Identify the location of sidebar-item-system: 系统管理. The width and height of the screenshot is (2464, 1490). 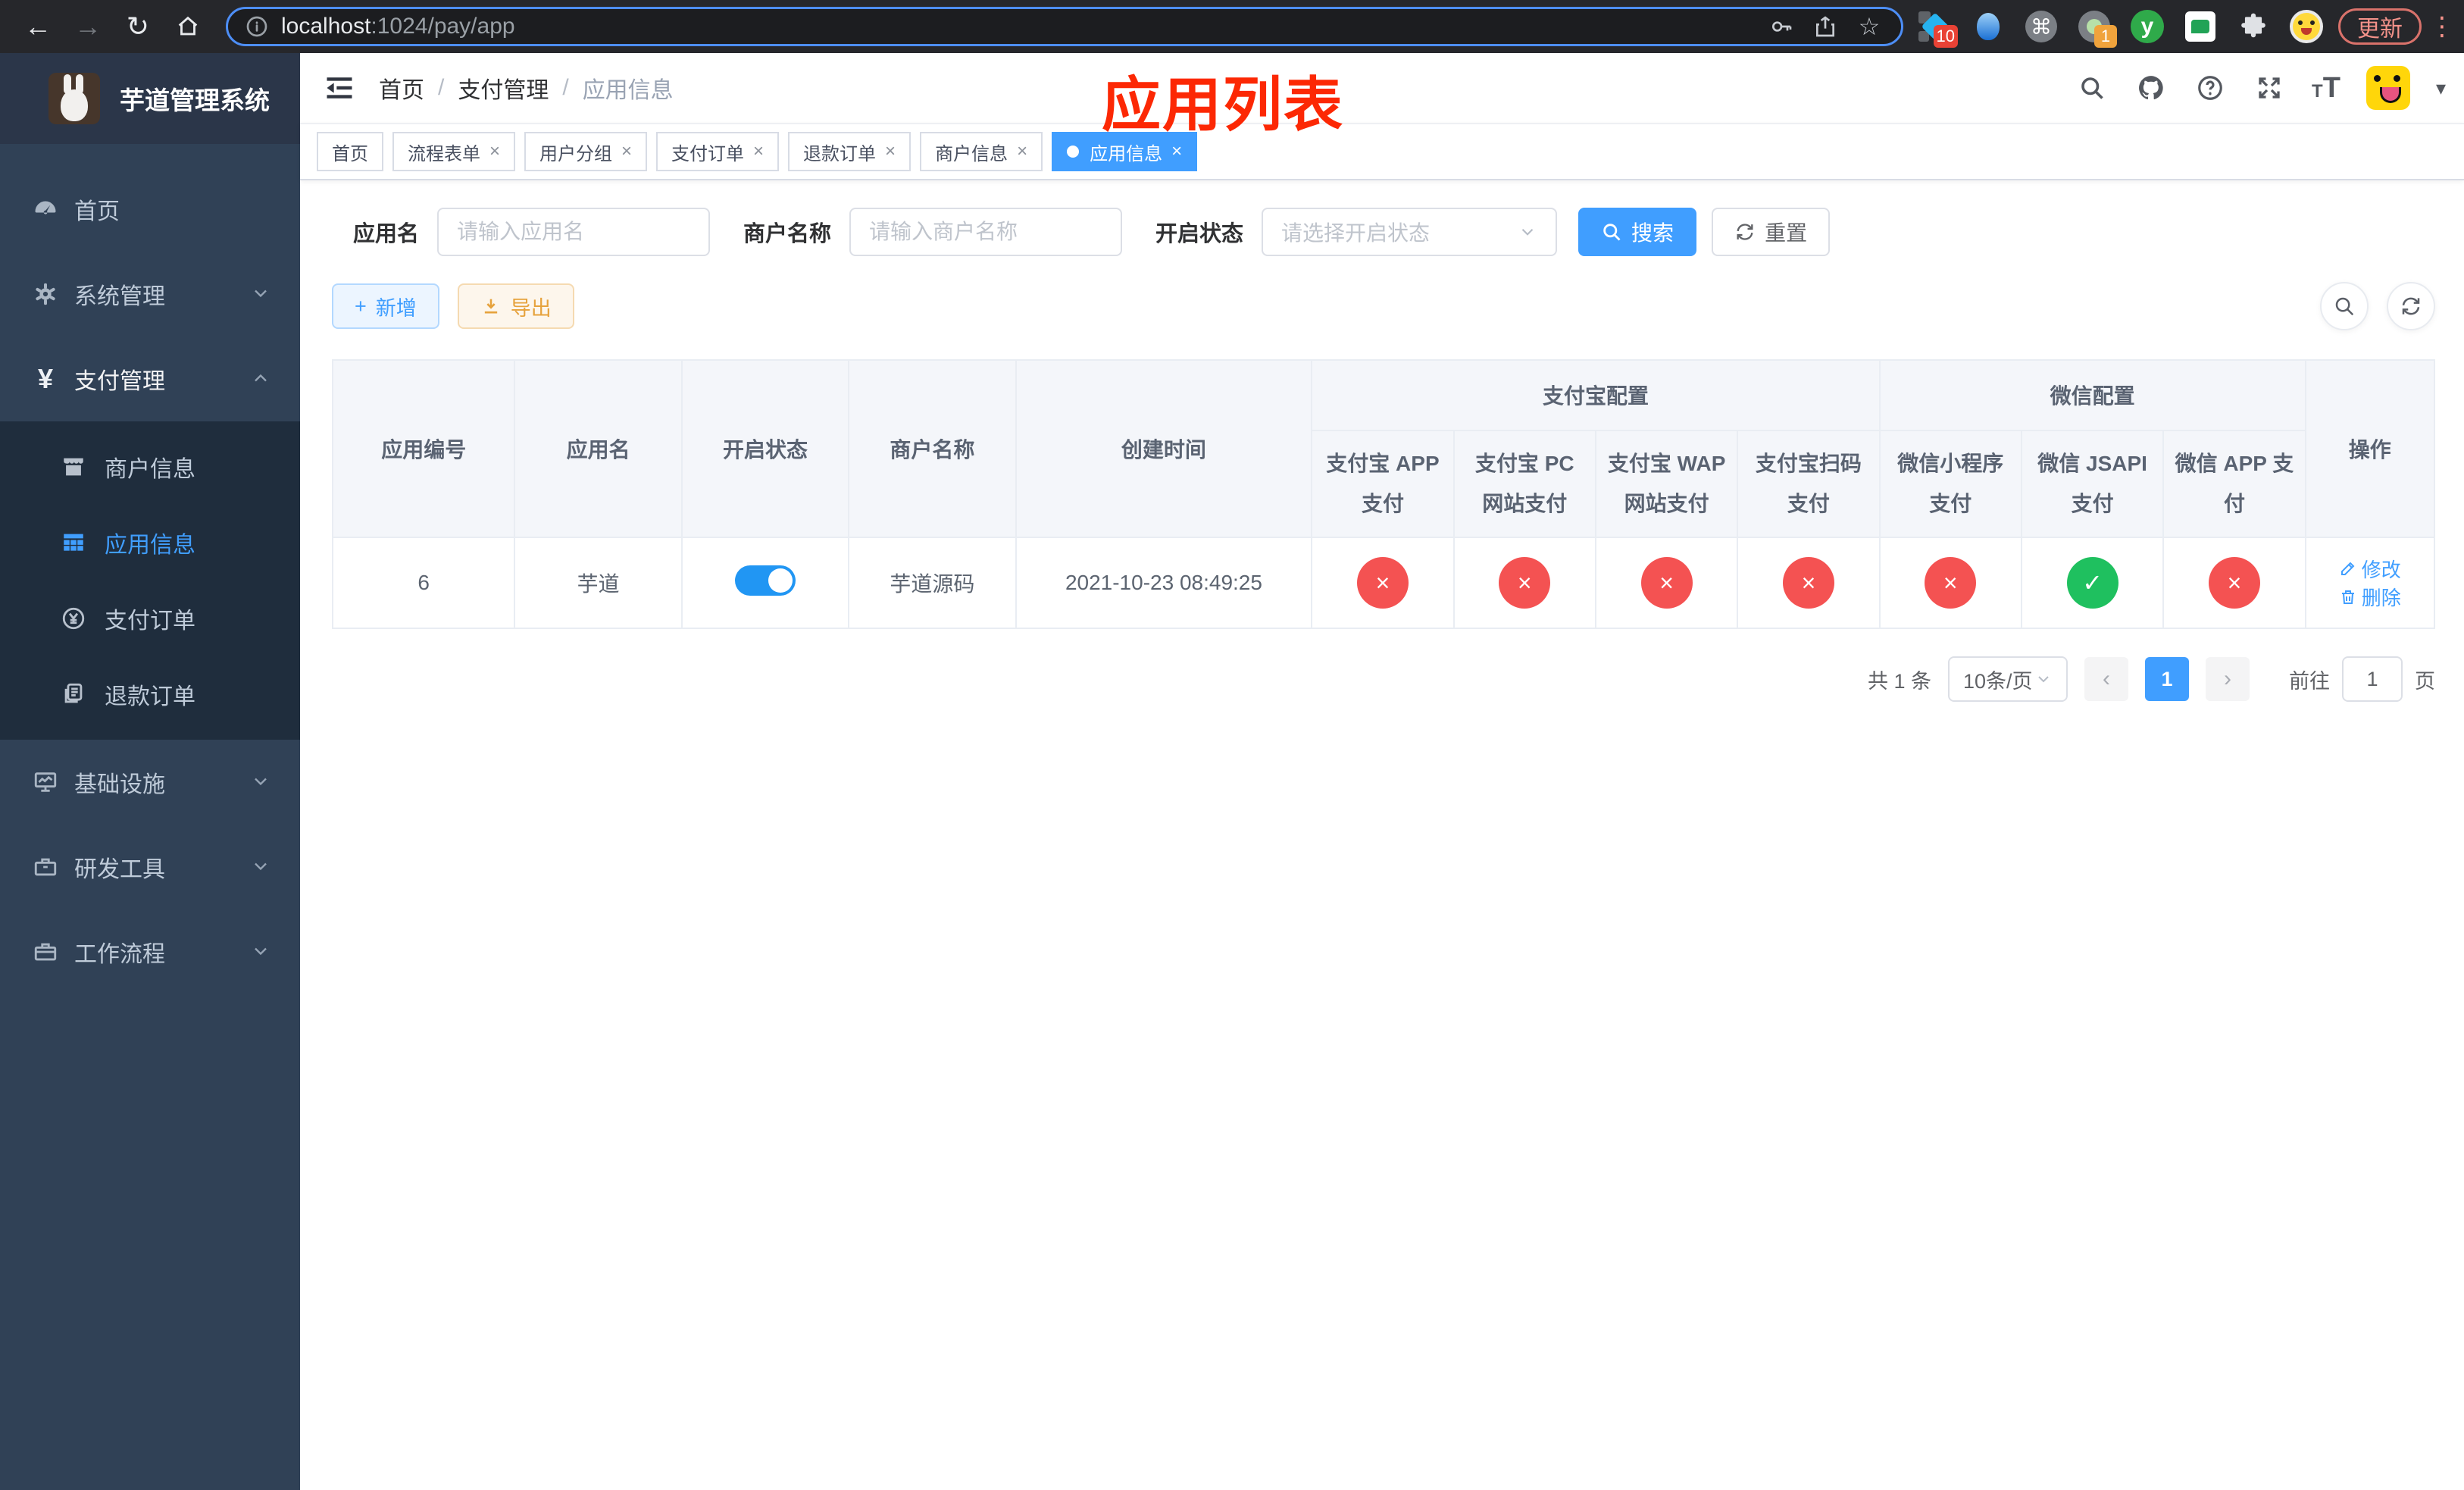
(150, 294).